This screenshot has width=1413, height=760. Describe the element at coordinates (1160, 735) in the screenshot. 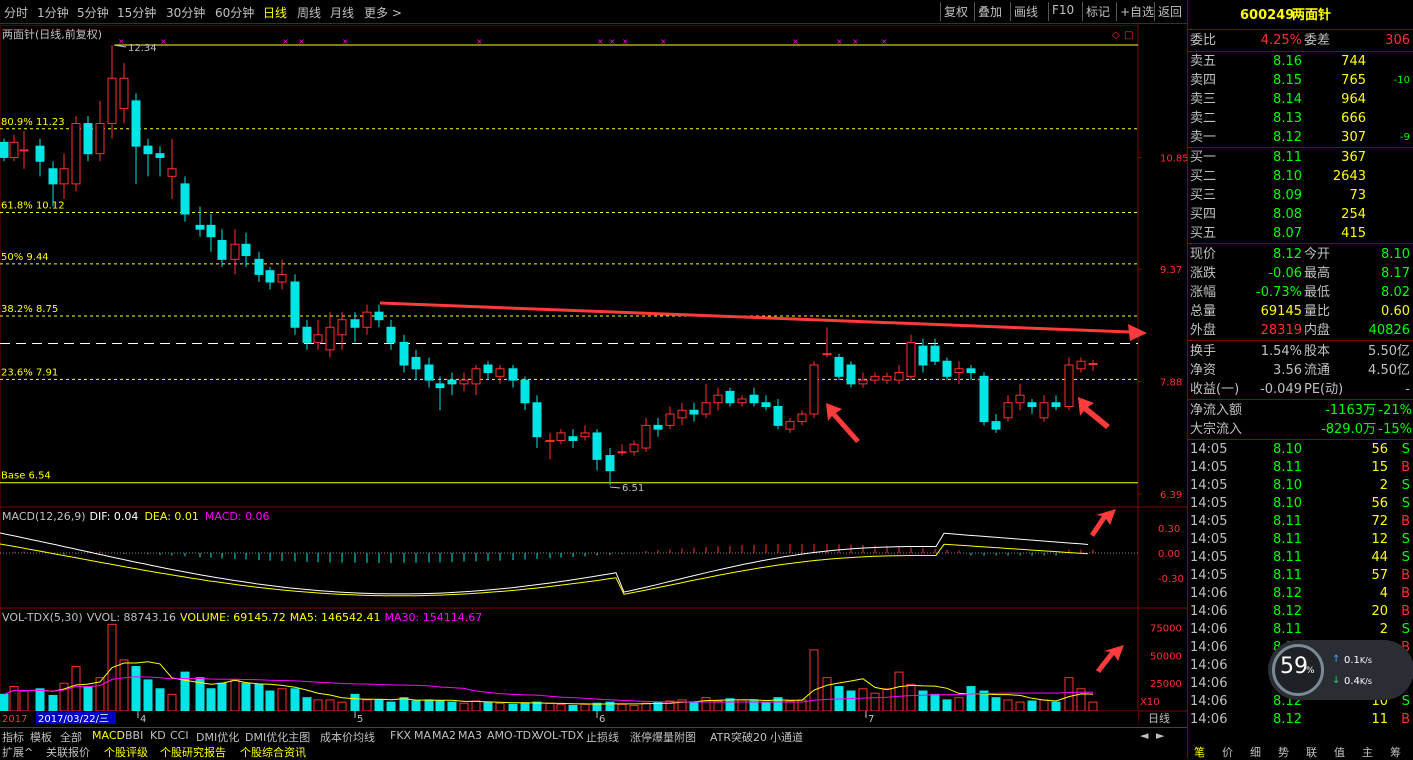

I see `scroll-right-icon: ►` at that location.